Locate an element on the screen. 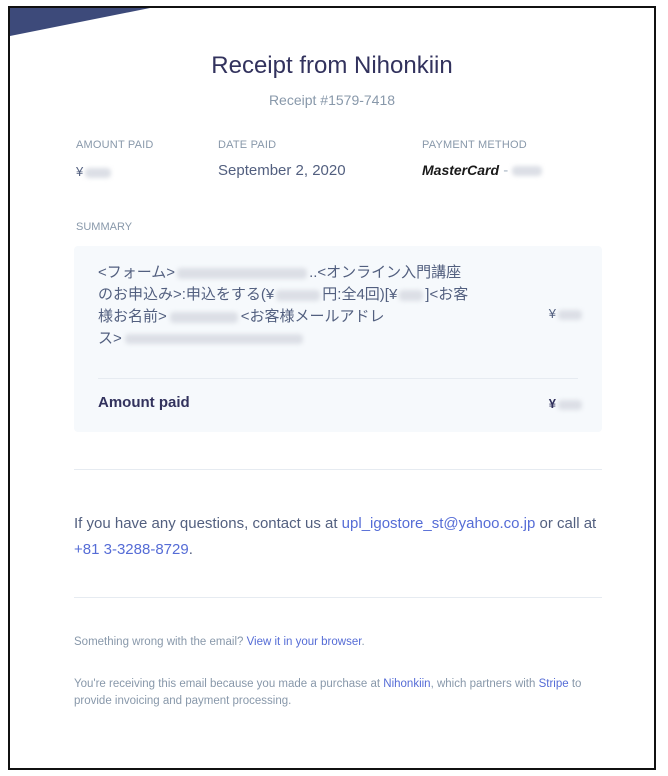 Image resolution: width=668 pixels, height=776 pixels. date-paid-value: September 2, 2020 is located at coordinates (282, 170).